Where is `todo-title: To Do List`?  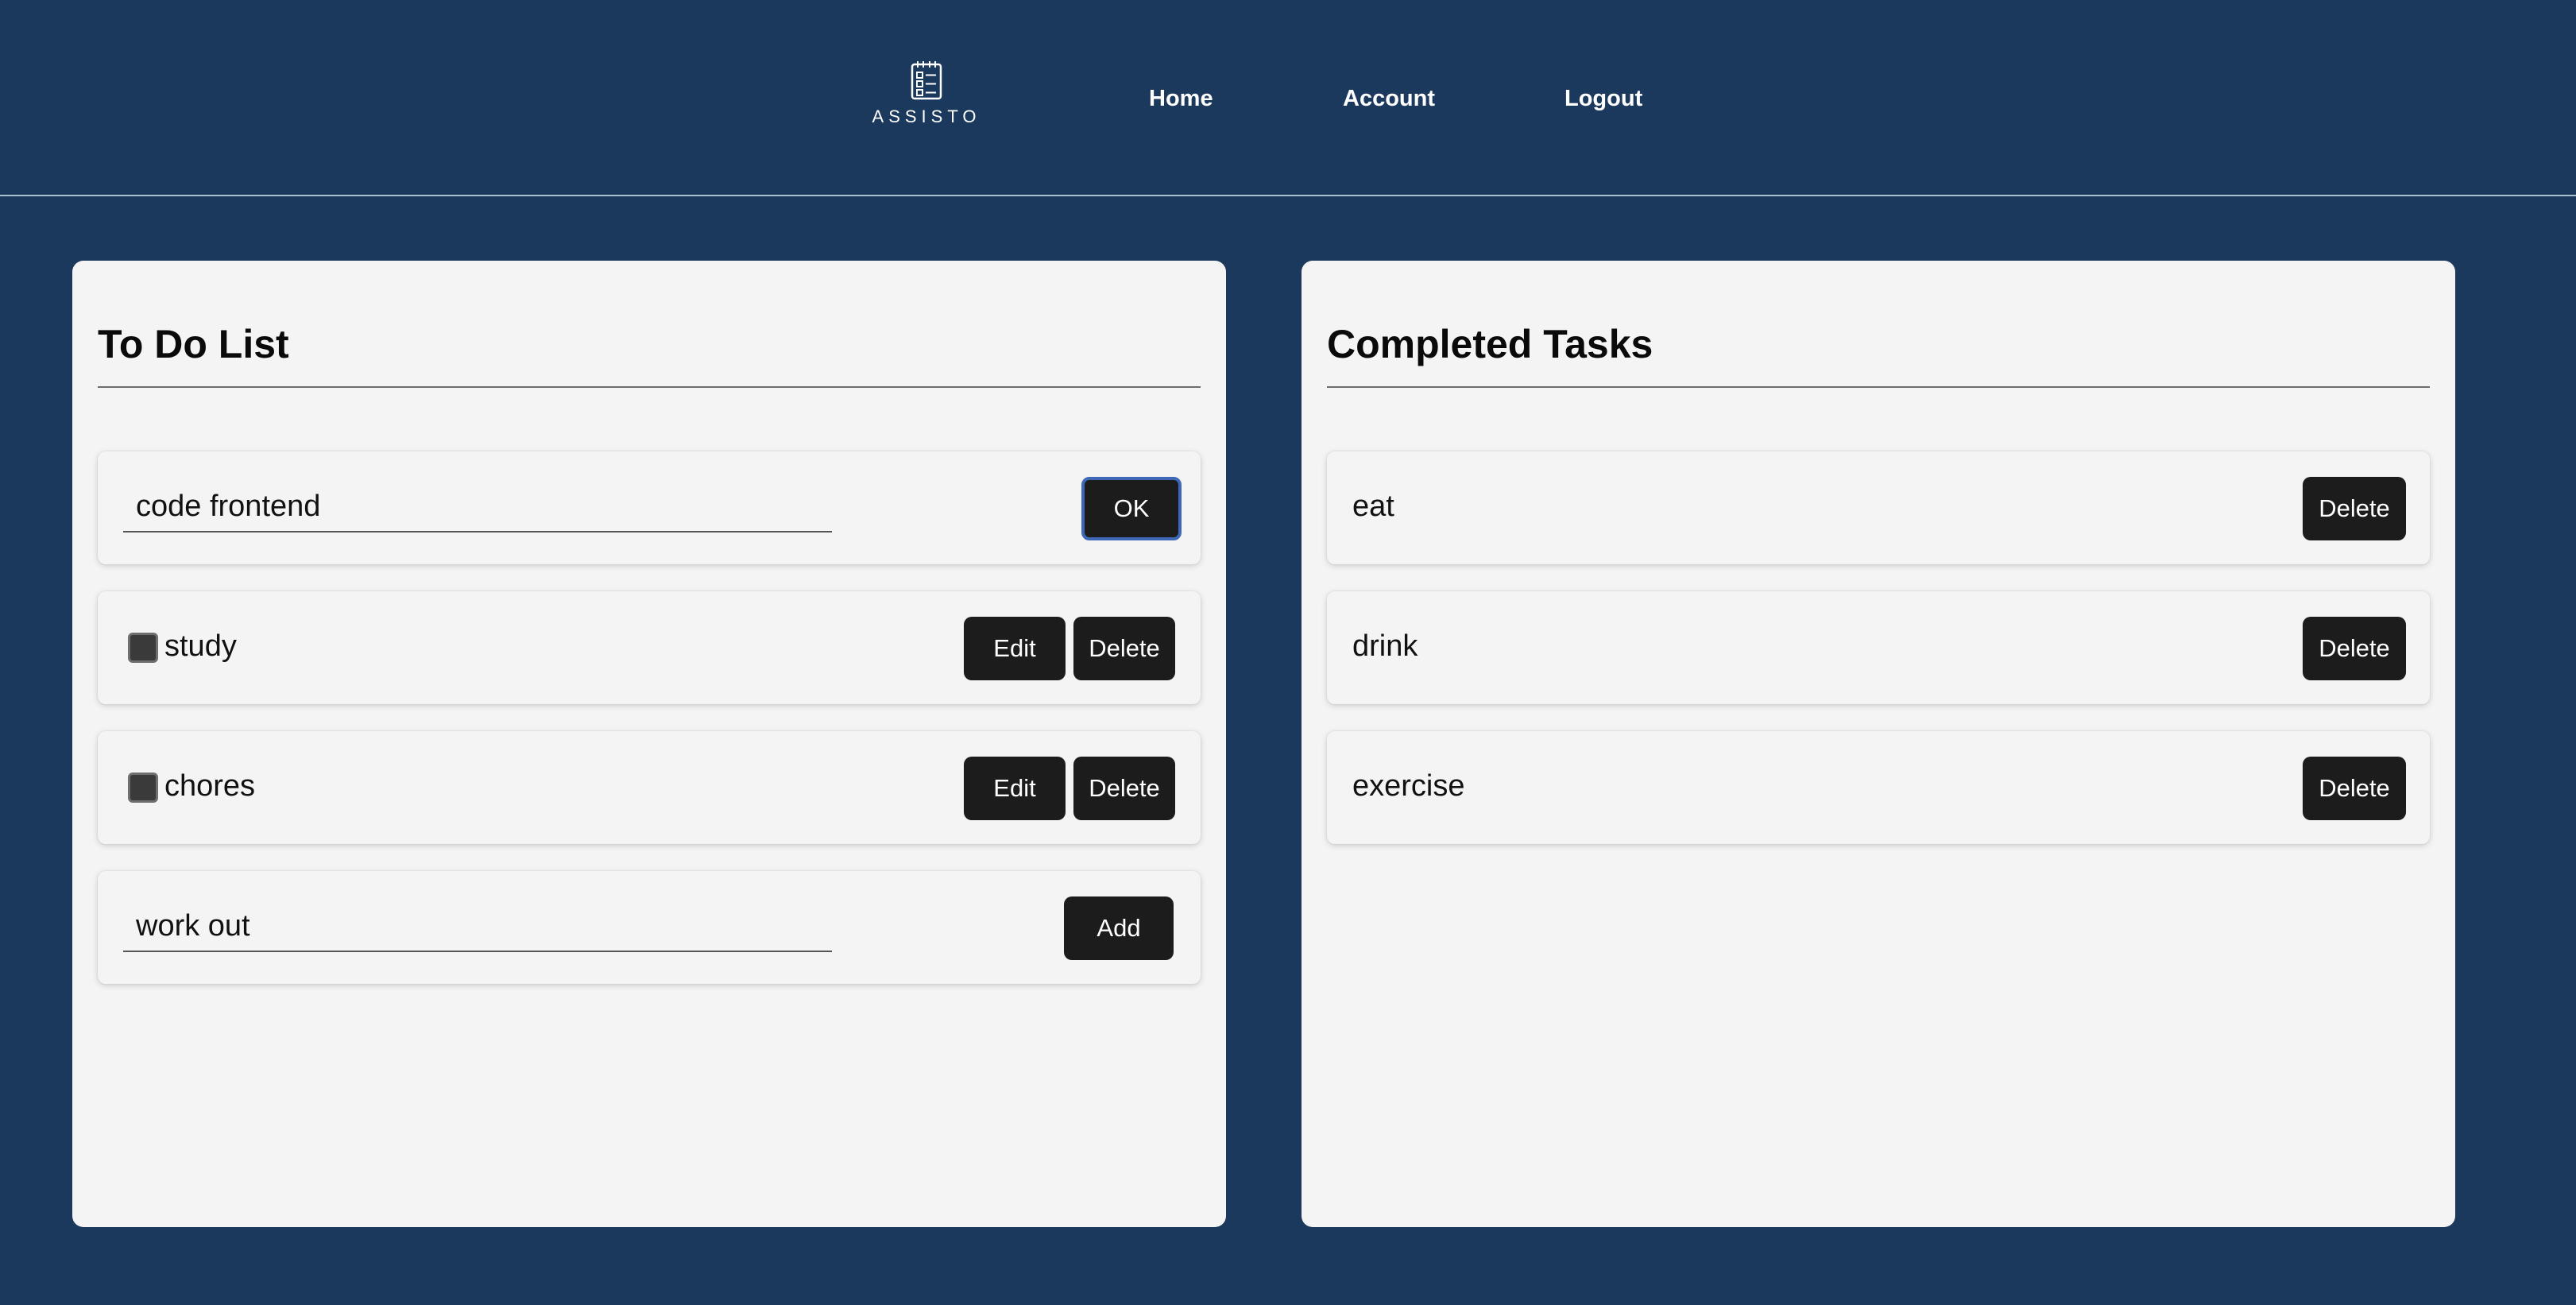
todo-title: To Do List is located at coordinates (193, 344).